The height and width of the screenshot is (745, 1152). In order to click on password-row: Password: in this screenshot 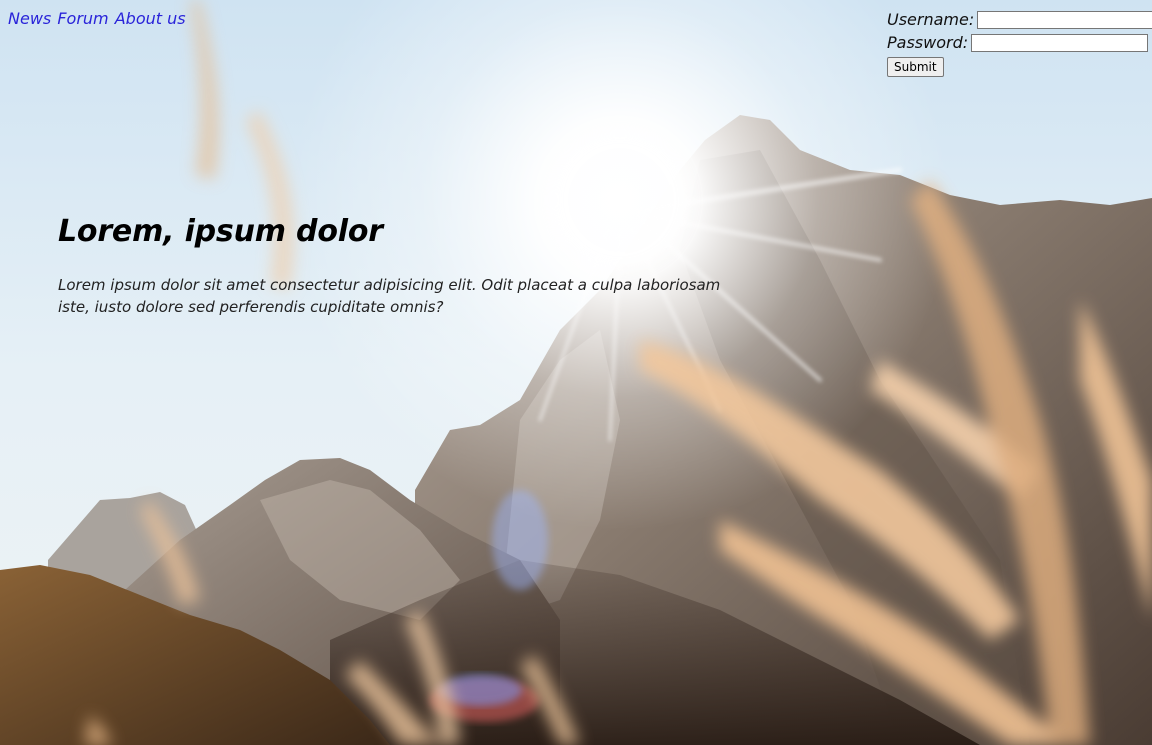, I will do `click(1019, 42)`.